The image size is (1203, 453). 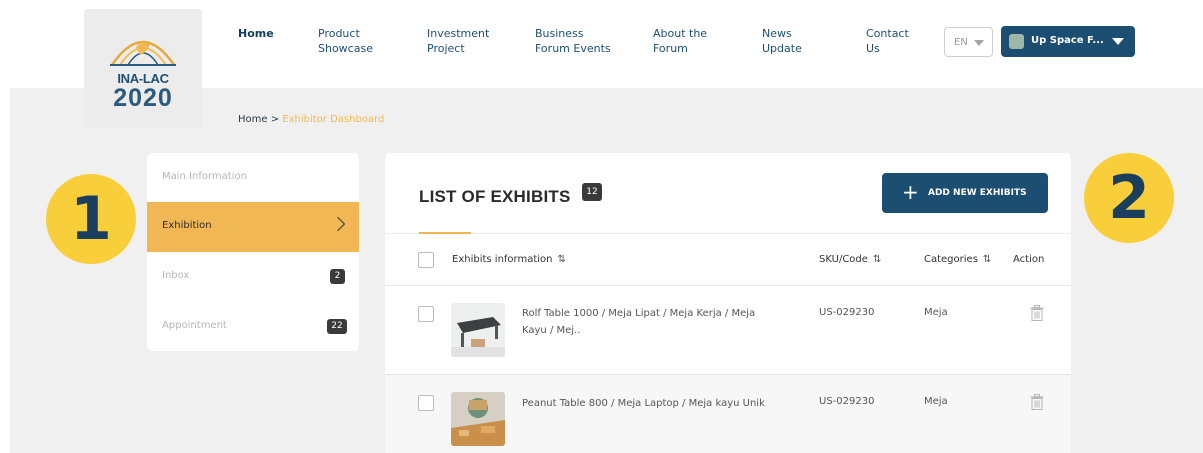 I want to click on column-header-label: Exhibits information, so click(x=502, y=259).